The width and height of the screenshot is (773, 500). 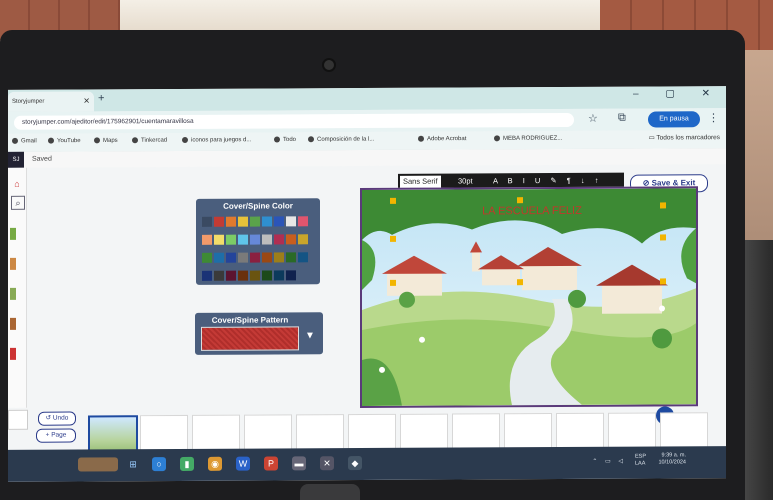 I want to click on clock: 9:39 a. m. 10/10/2024, so click(x=672, y=459).